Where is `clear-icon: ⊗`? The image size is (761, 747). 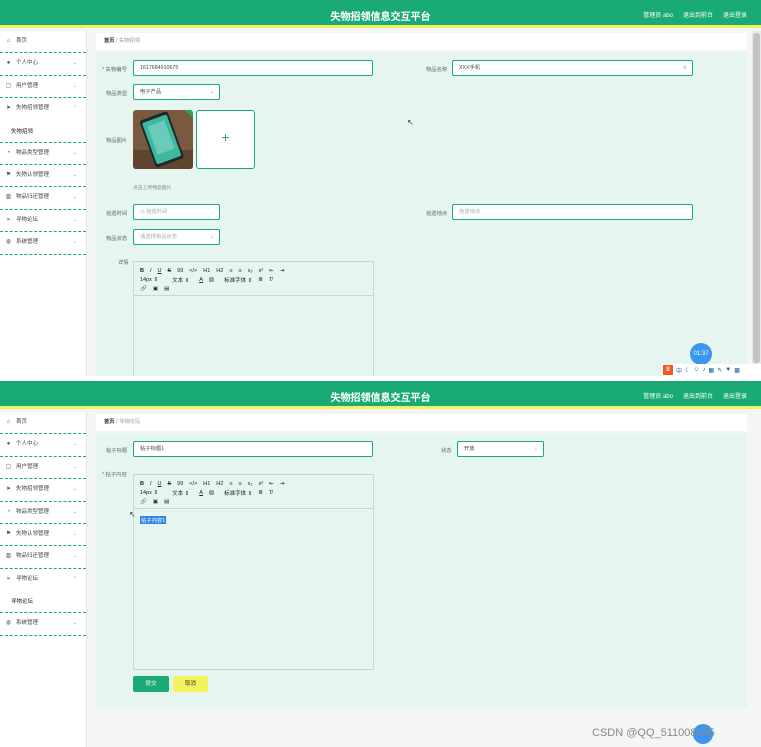
clear-icon: ⊗ is located at coordinates (685, 68).